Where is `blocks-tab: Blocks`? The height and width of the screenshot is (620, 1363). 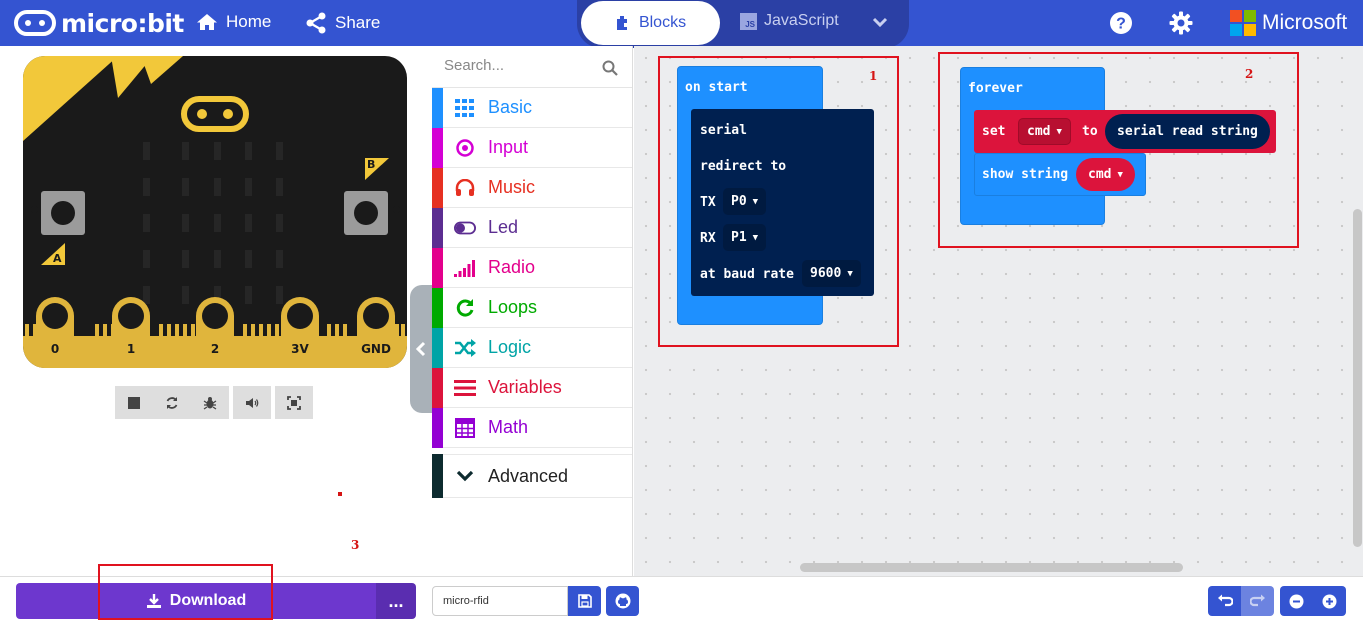 blocks-tab: Blocks is located at coordinates (650, 23).